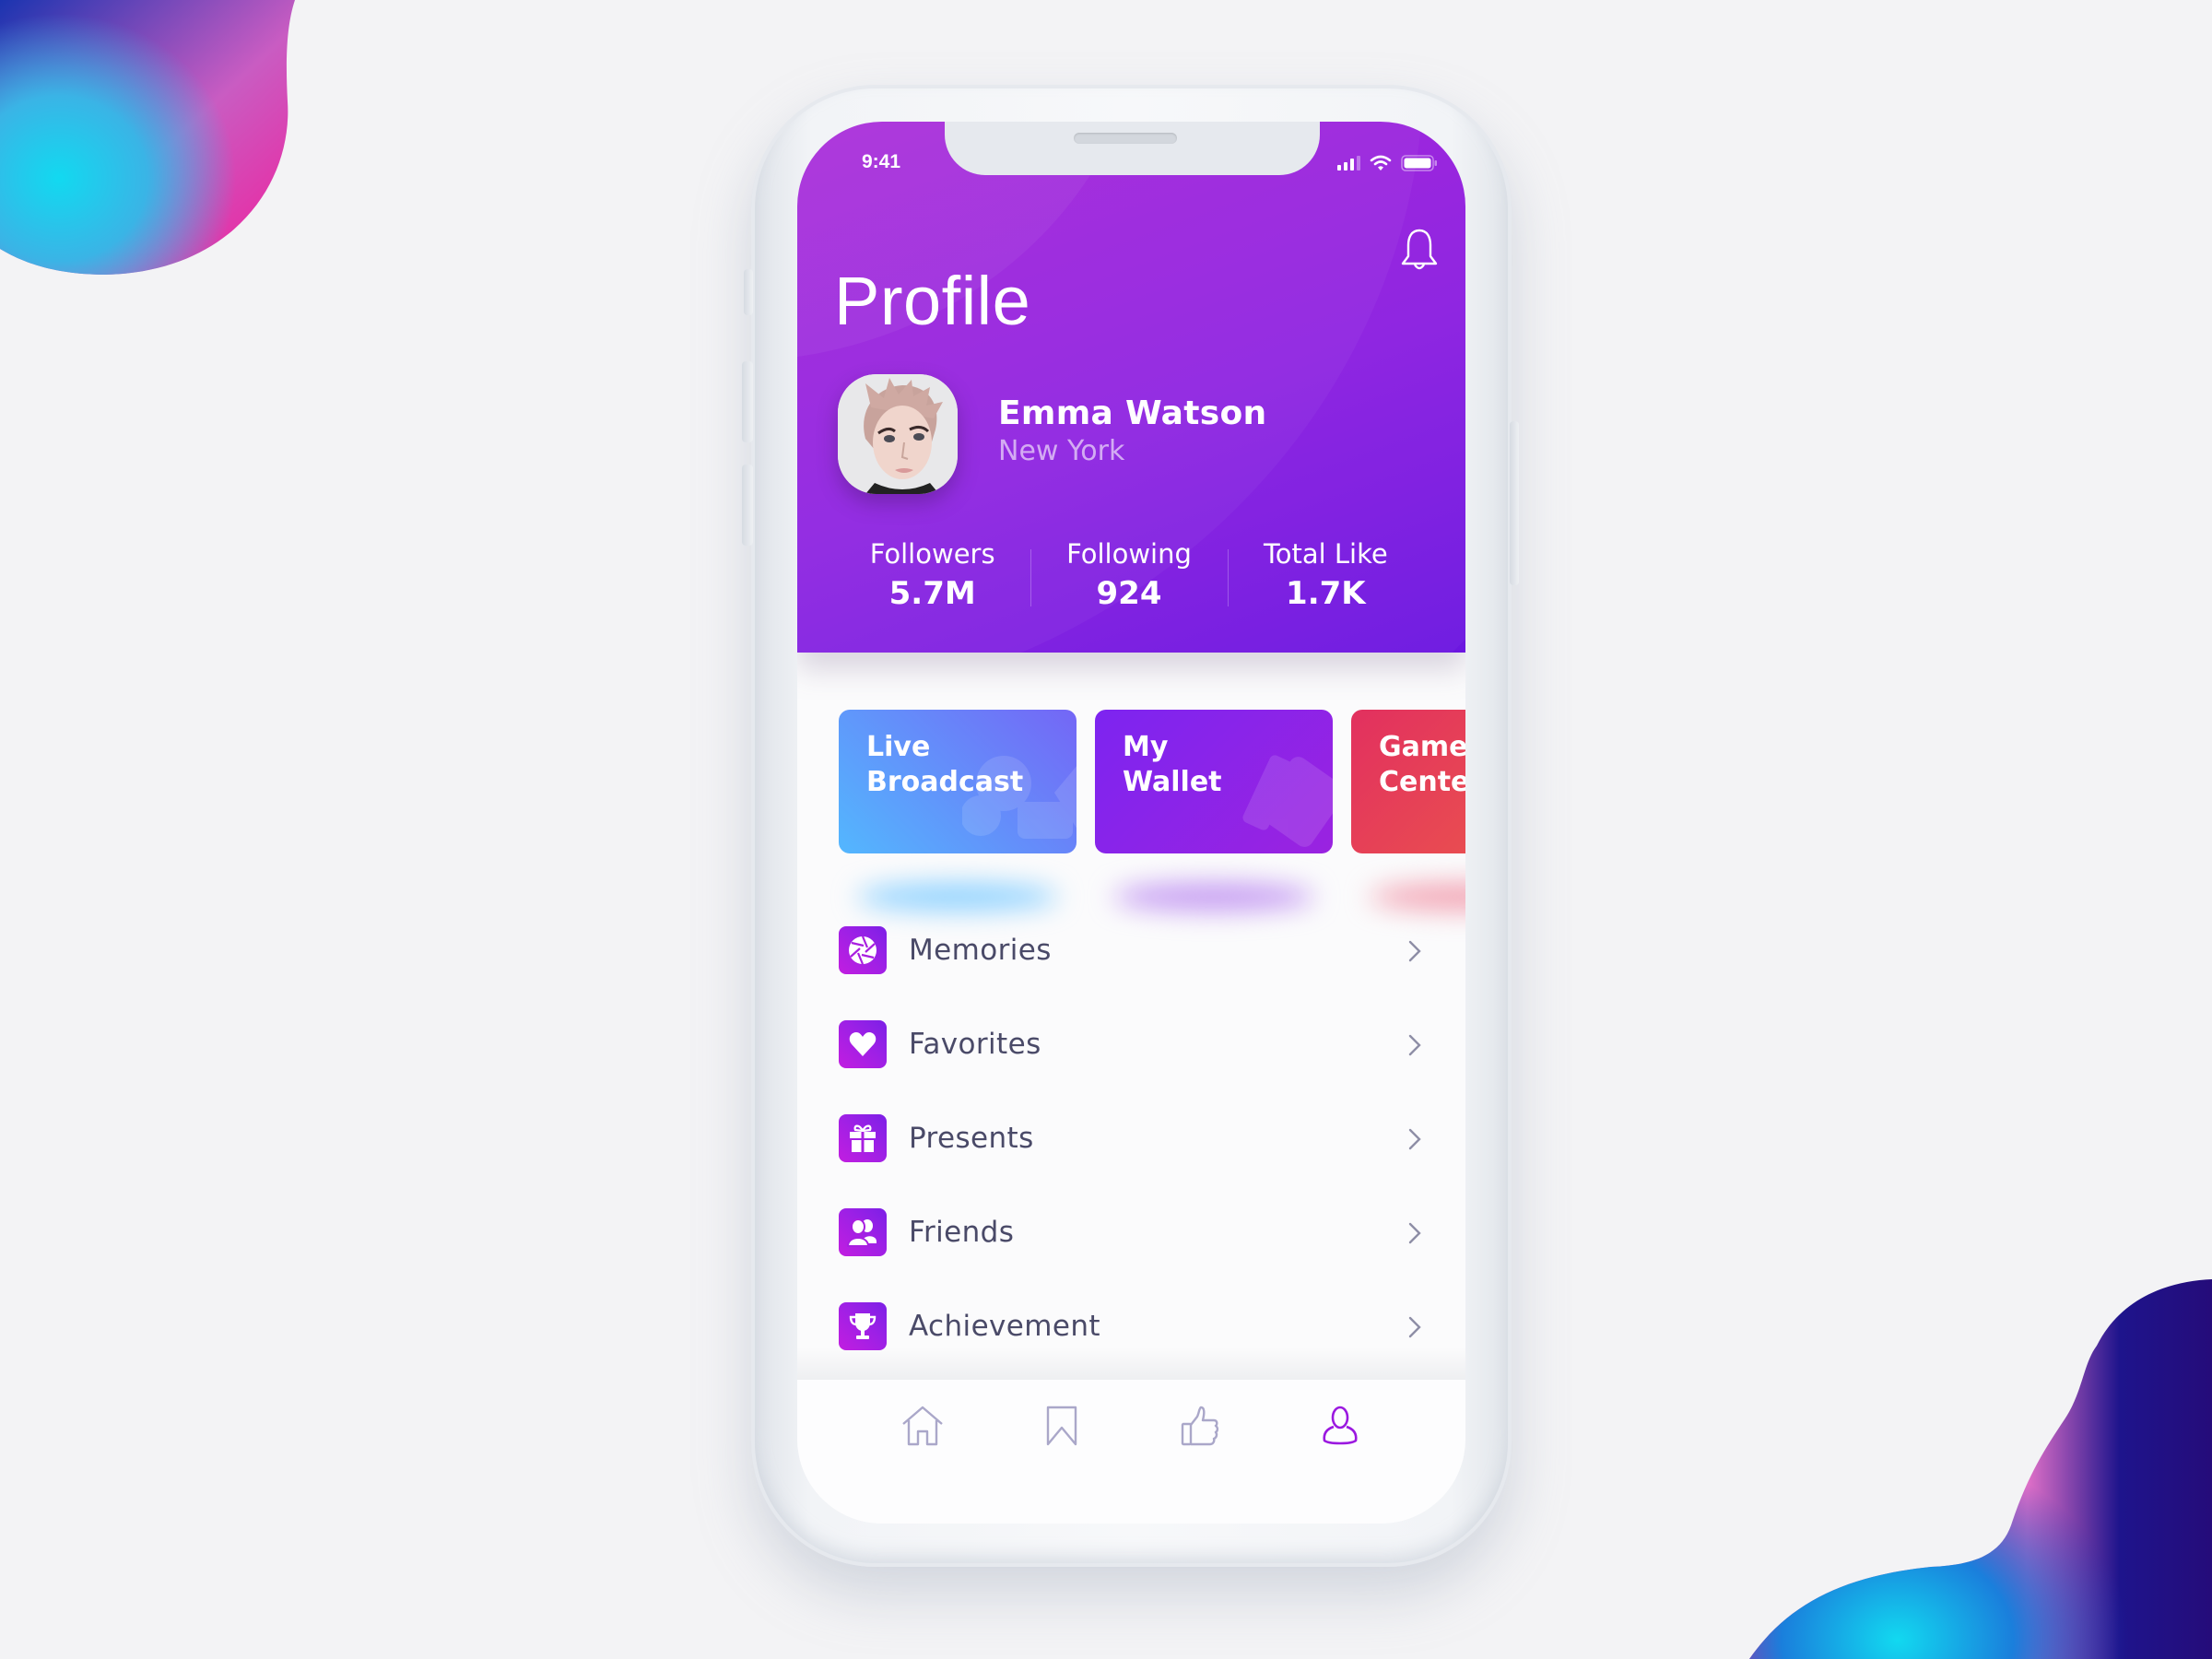  What do you see at coordinates (1131, 950) in the screenshot?
I see `menu-item-memories: Memories` at bounding box center [1131, 950].